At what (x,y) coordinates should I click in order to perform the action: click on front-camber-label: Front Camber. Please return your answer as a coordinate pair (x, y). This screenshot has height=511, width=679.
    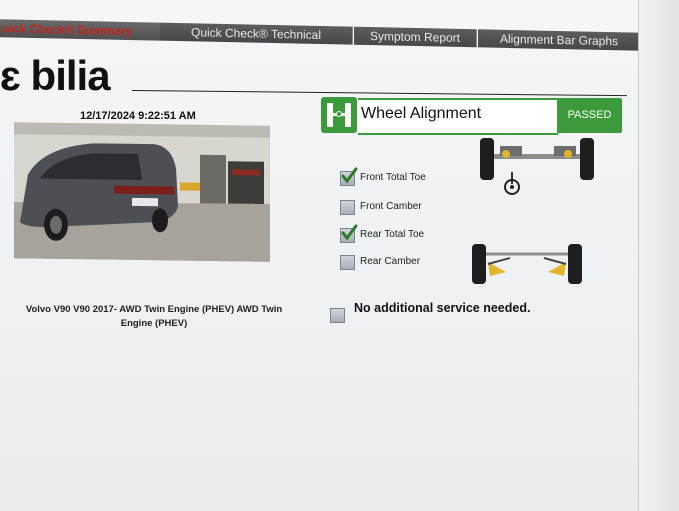
    Looking at the image, I should click on (391, 206).